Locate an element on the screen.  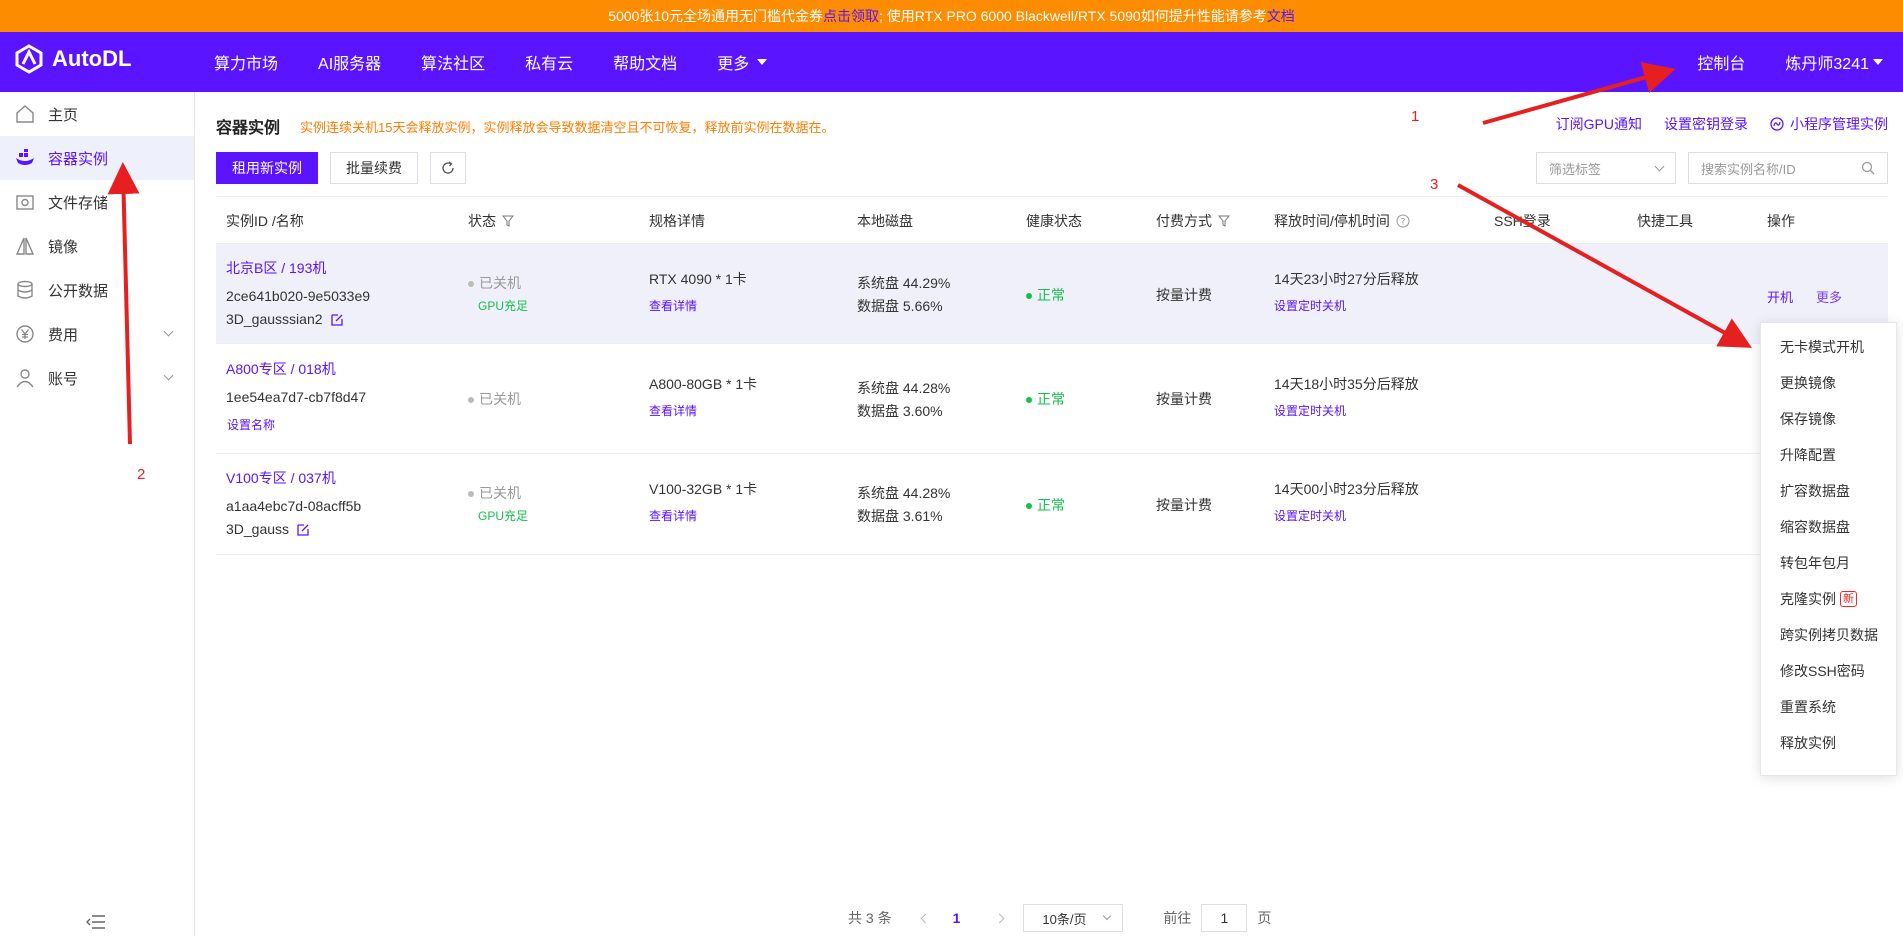
goto-page-input: 1 is located at coordinates (1224, 918).